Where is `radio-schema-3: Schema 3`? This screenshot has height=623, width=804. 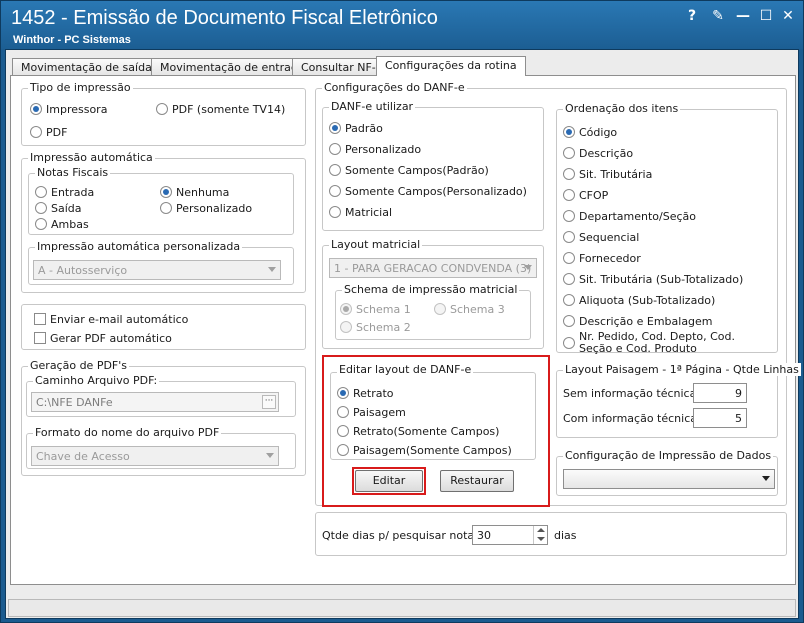 radio-schema-3: Schema 3 is located at coordinates (469, 310).